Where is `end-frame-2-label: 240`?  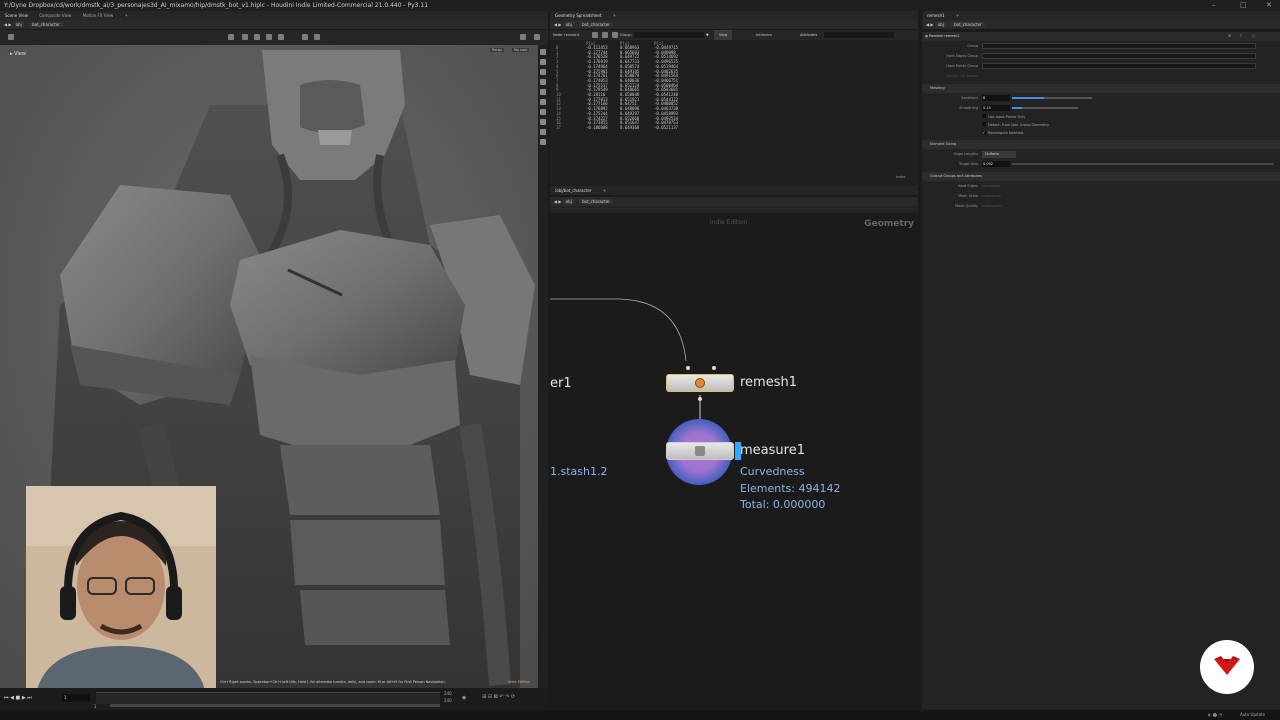
end-frame-2-label: 240 is located at coordinates (448, 700).